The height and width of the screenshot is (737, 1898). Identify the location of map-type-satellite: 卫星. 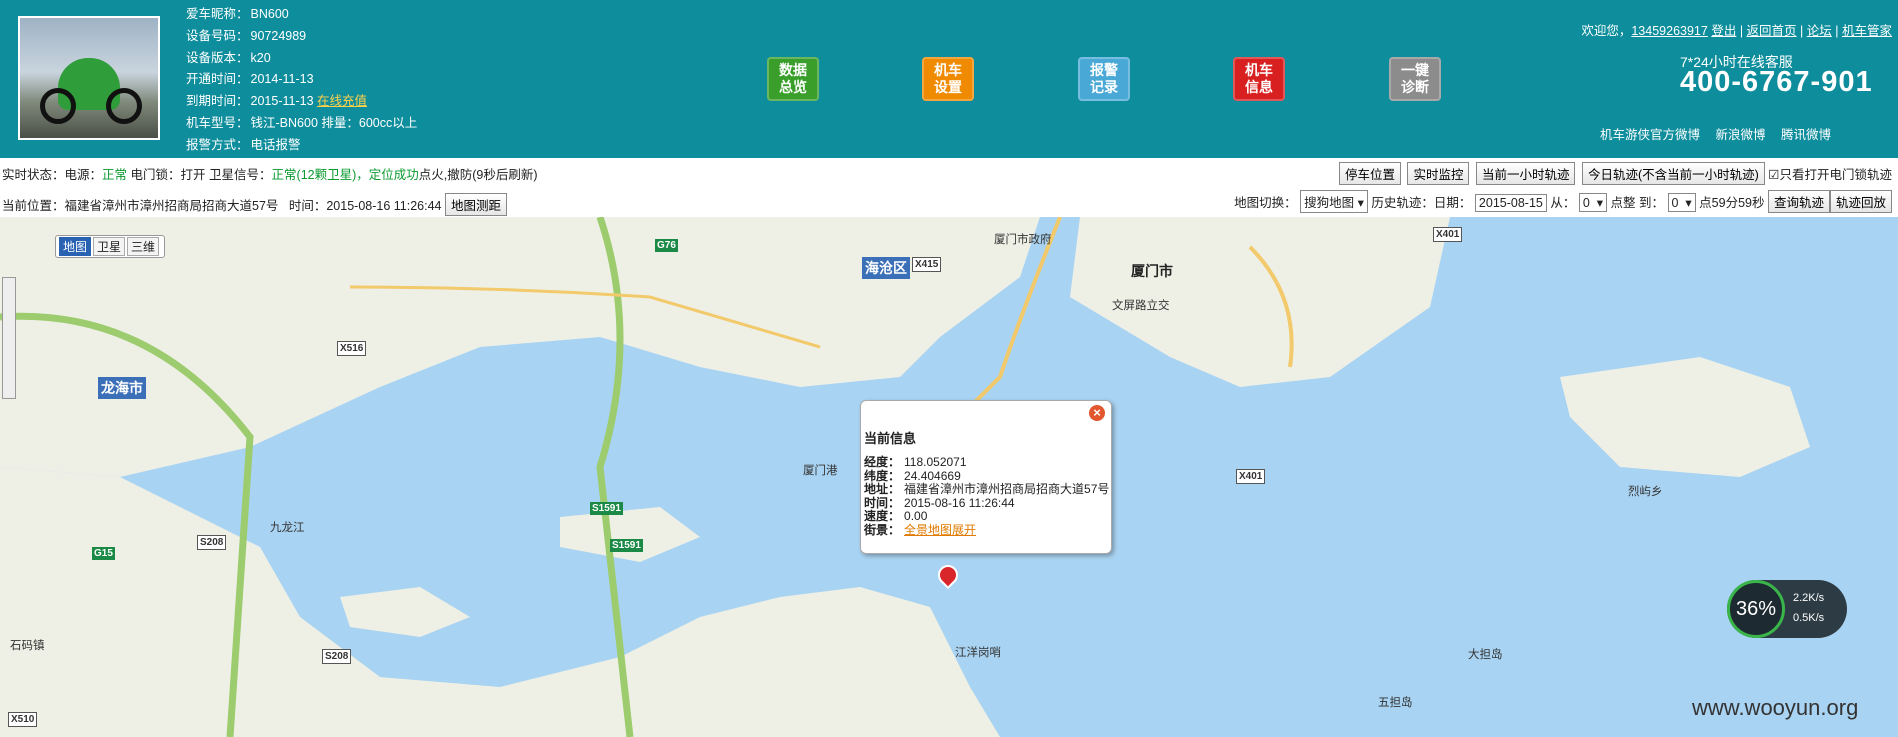
(109, 246).